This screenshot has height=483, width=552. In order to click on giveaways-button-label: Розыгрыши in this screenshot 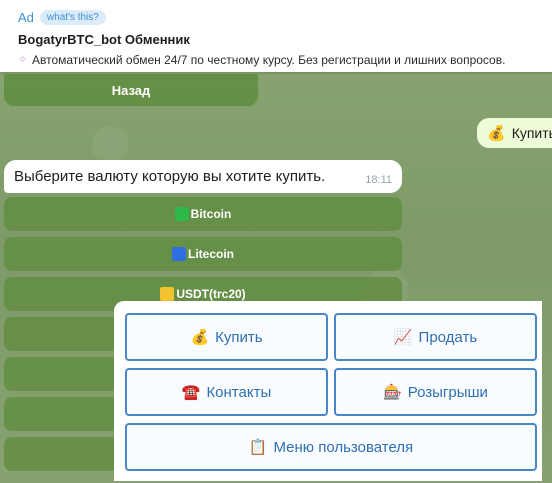, I will do `click(447, 392)`.